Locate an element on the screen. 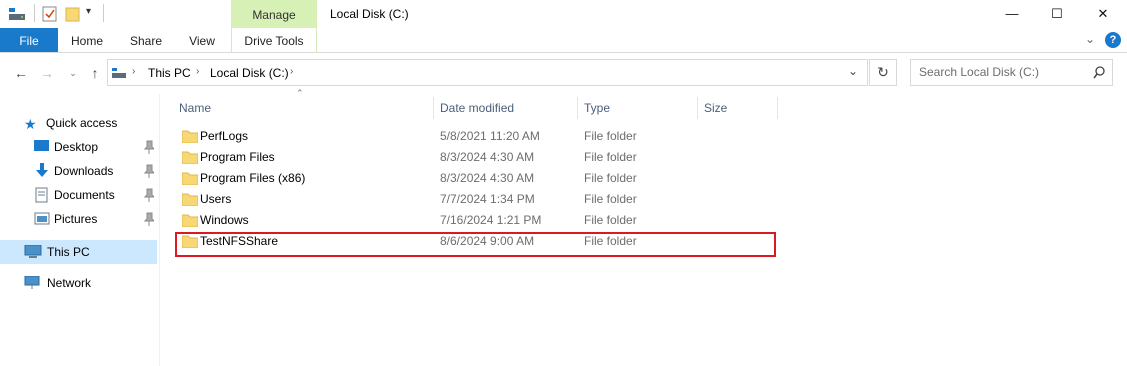 This screenshot has height=366, width=1127. help-icon: ? is located at coordinates (1113, 40).